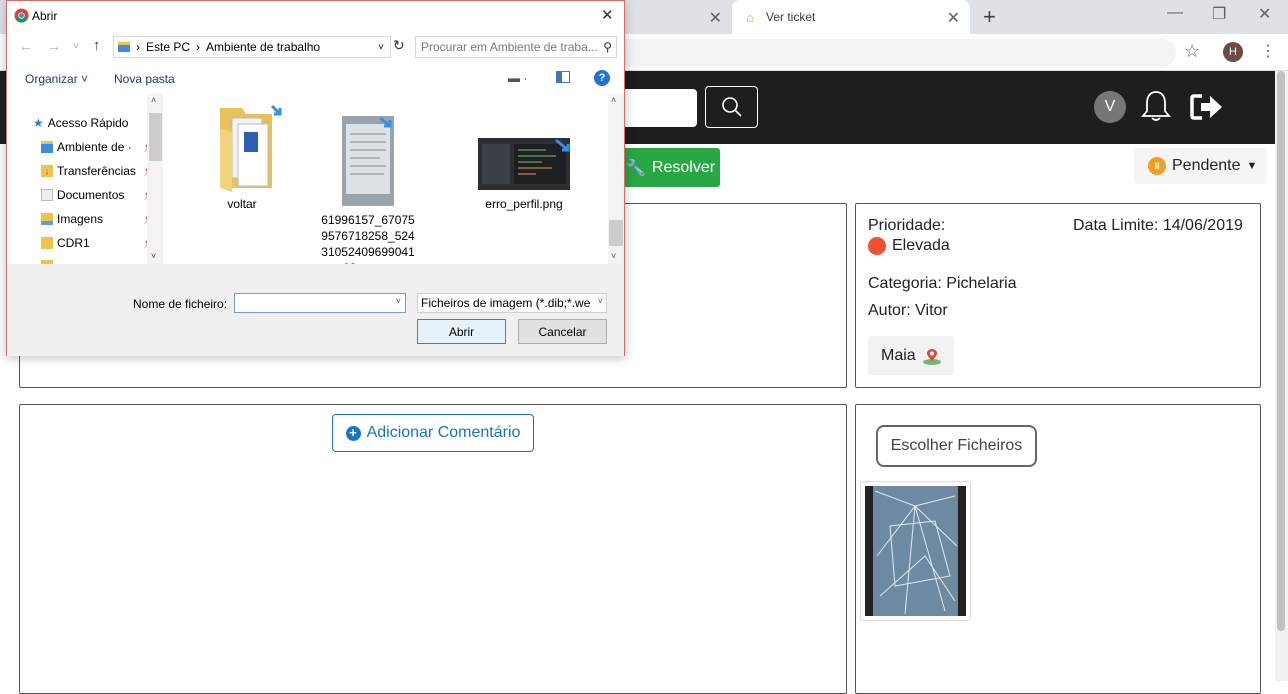 This screenshot has height=694, width=1288. What do you see at coordinates (851, 17) in the screenshot?
I see `tab-ver-ticket: ⌂ Ver ticket ✕` at bounding box center [851, 17].